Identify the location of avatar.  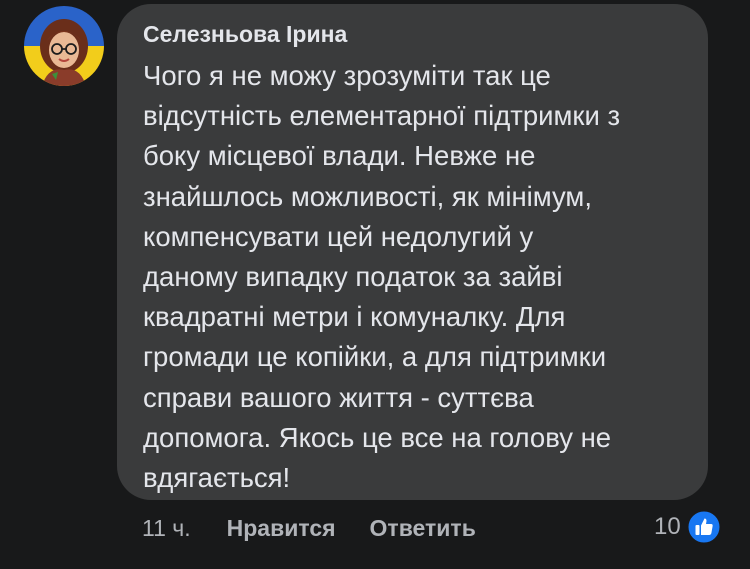
(64, 46).